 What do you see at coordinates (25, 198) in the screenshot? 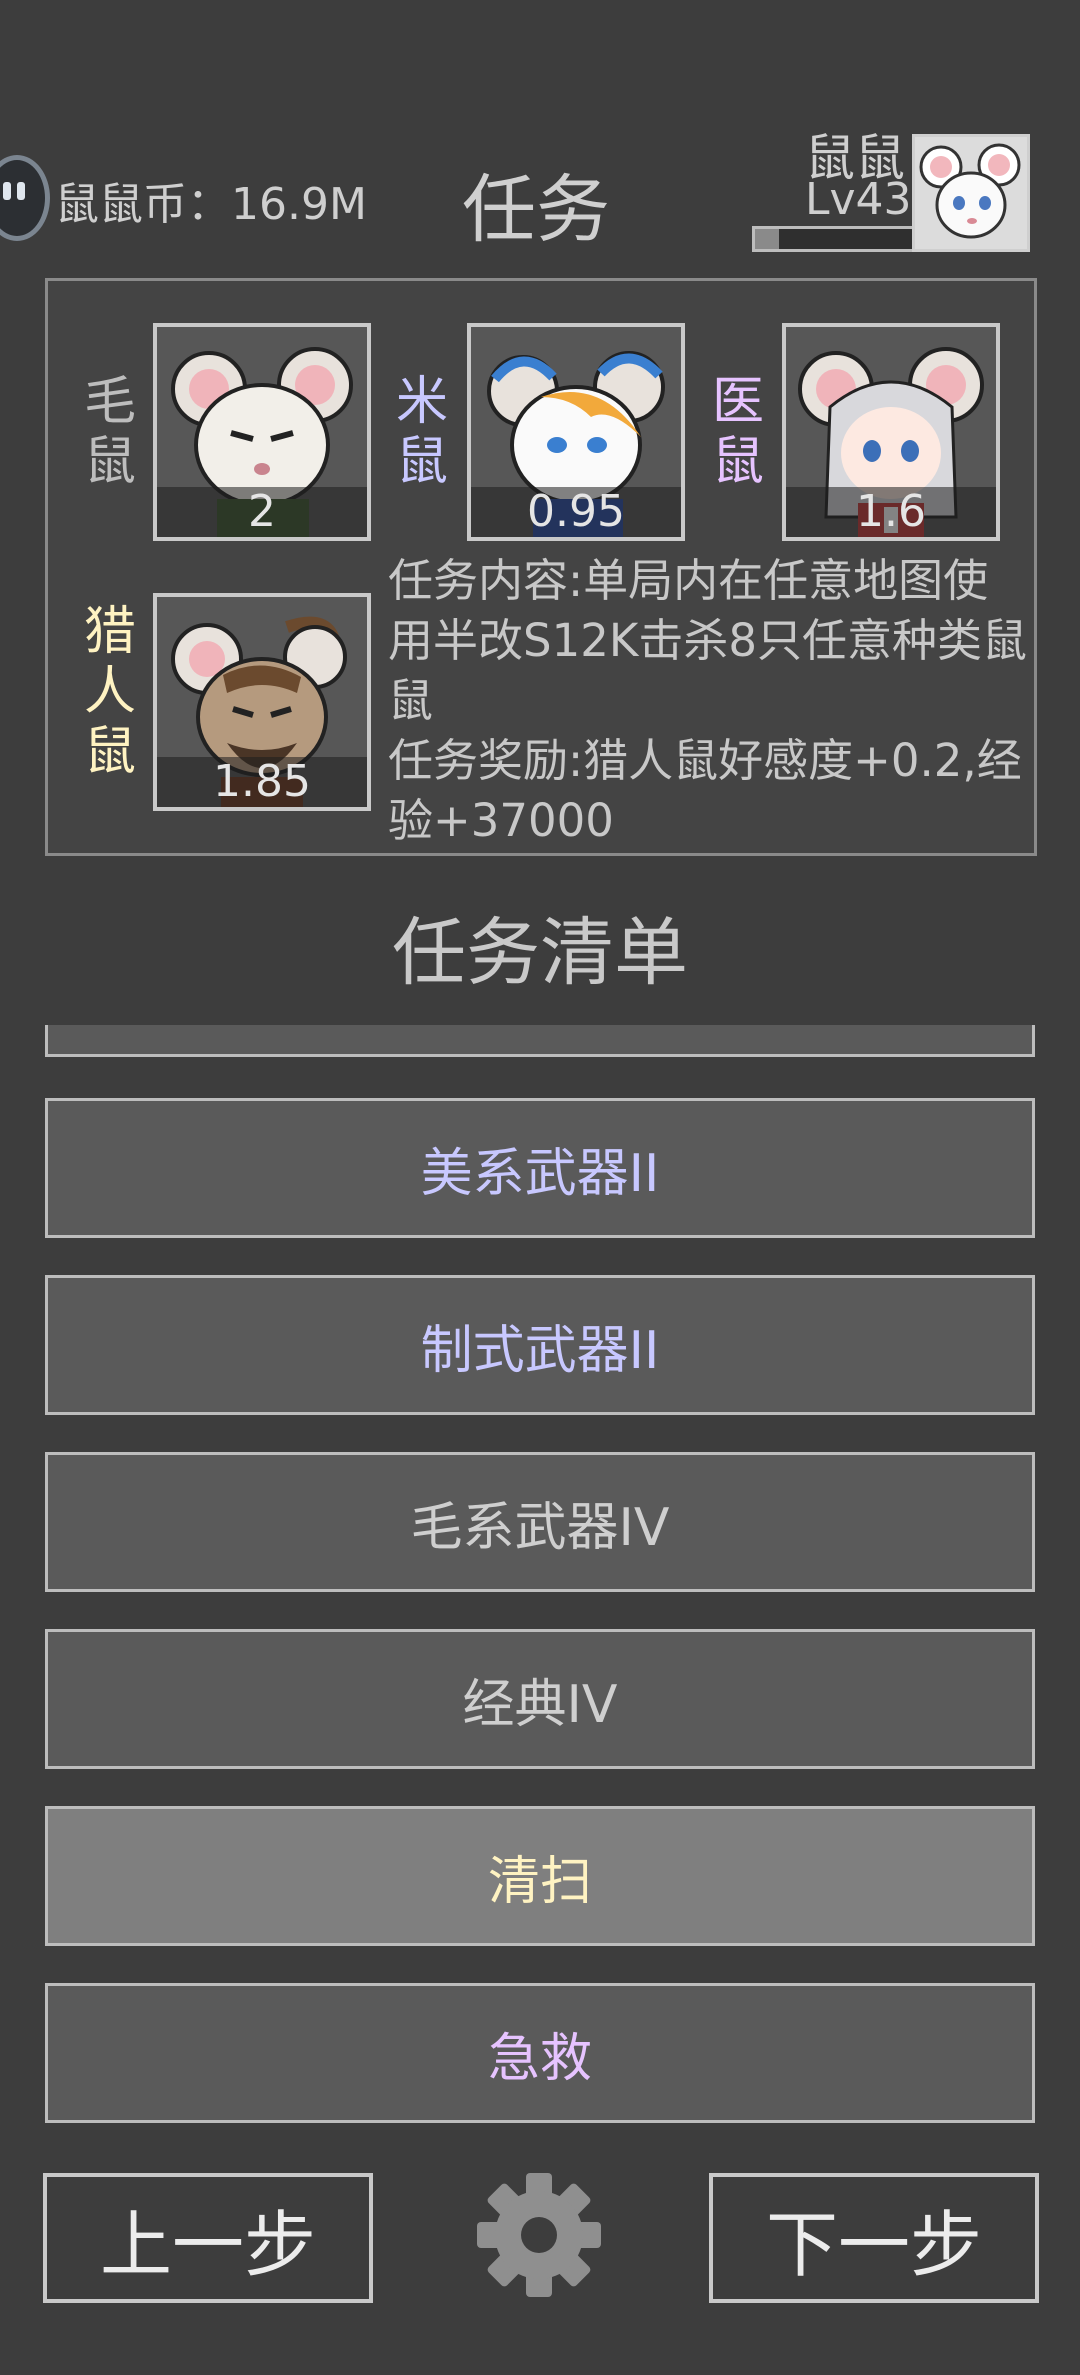
I see `coin-icon` at bounding box center [25, 198].